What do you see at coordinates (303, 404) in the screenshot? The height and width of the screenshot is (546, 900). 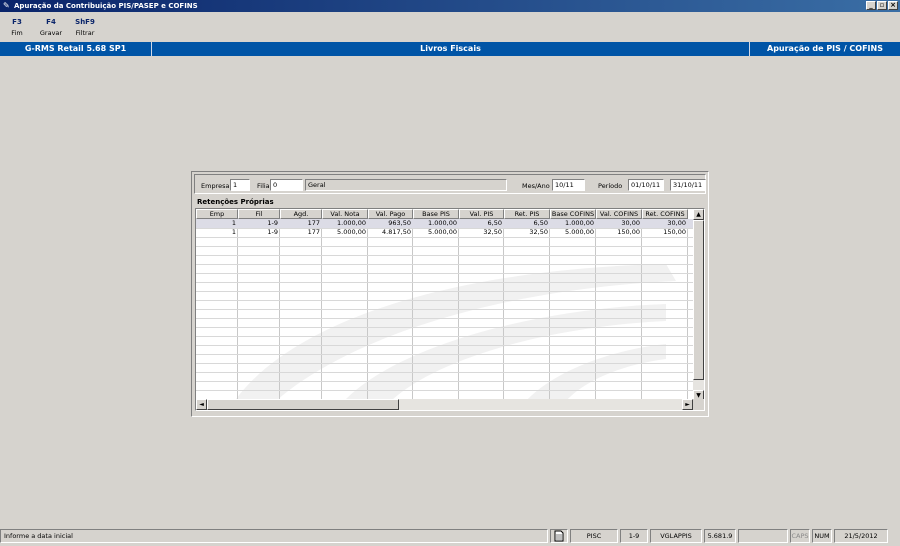 I see `horizontal-scroll-thumb` at bounding box center [303, 404].